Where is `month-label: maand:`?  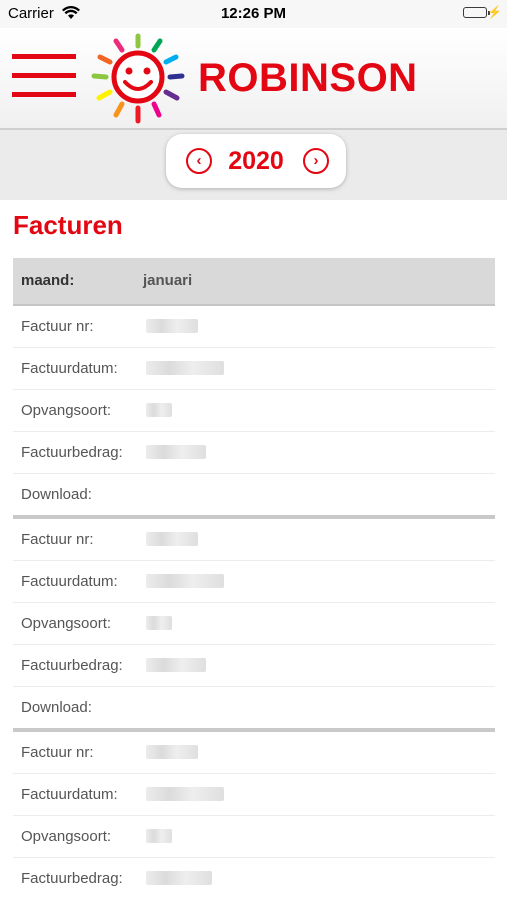
month-label: maand: is located at coordinates (48, 280).